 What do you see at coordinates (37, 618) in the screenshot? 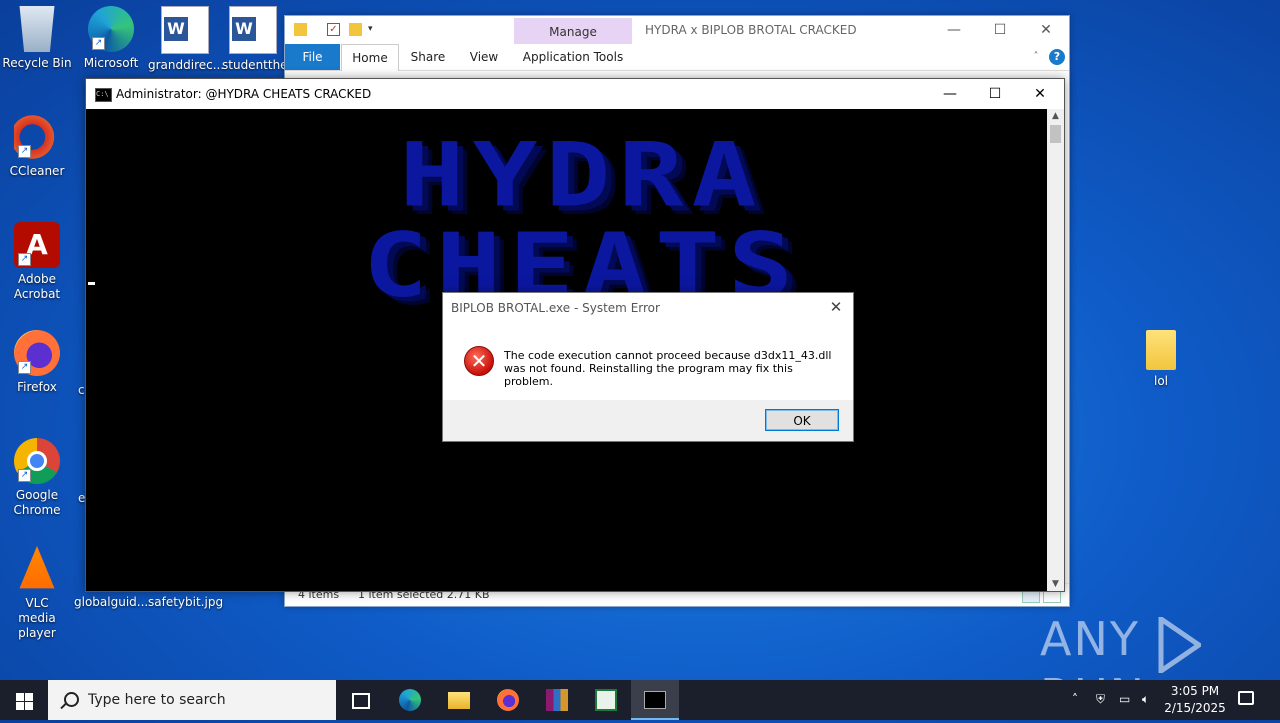
I see `desktop-icon-label: VLC media player` at bounding box center [37, 618].